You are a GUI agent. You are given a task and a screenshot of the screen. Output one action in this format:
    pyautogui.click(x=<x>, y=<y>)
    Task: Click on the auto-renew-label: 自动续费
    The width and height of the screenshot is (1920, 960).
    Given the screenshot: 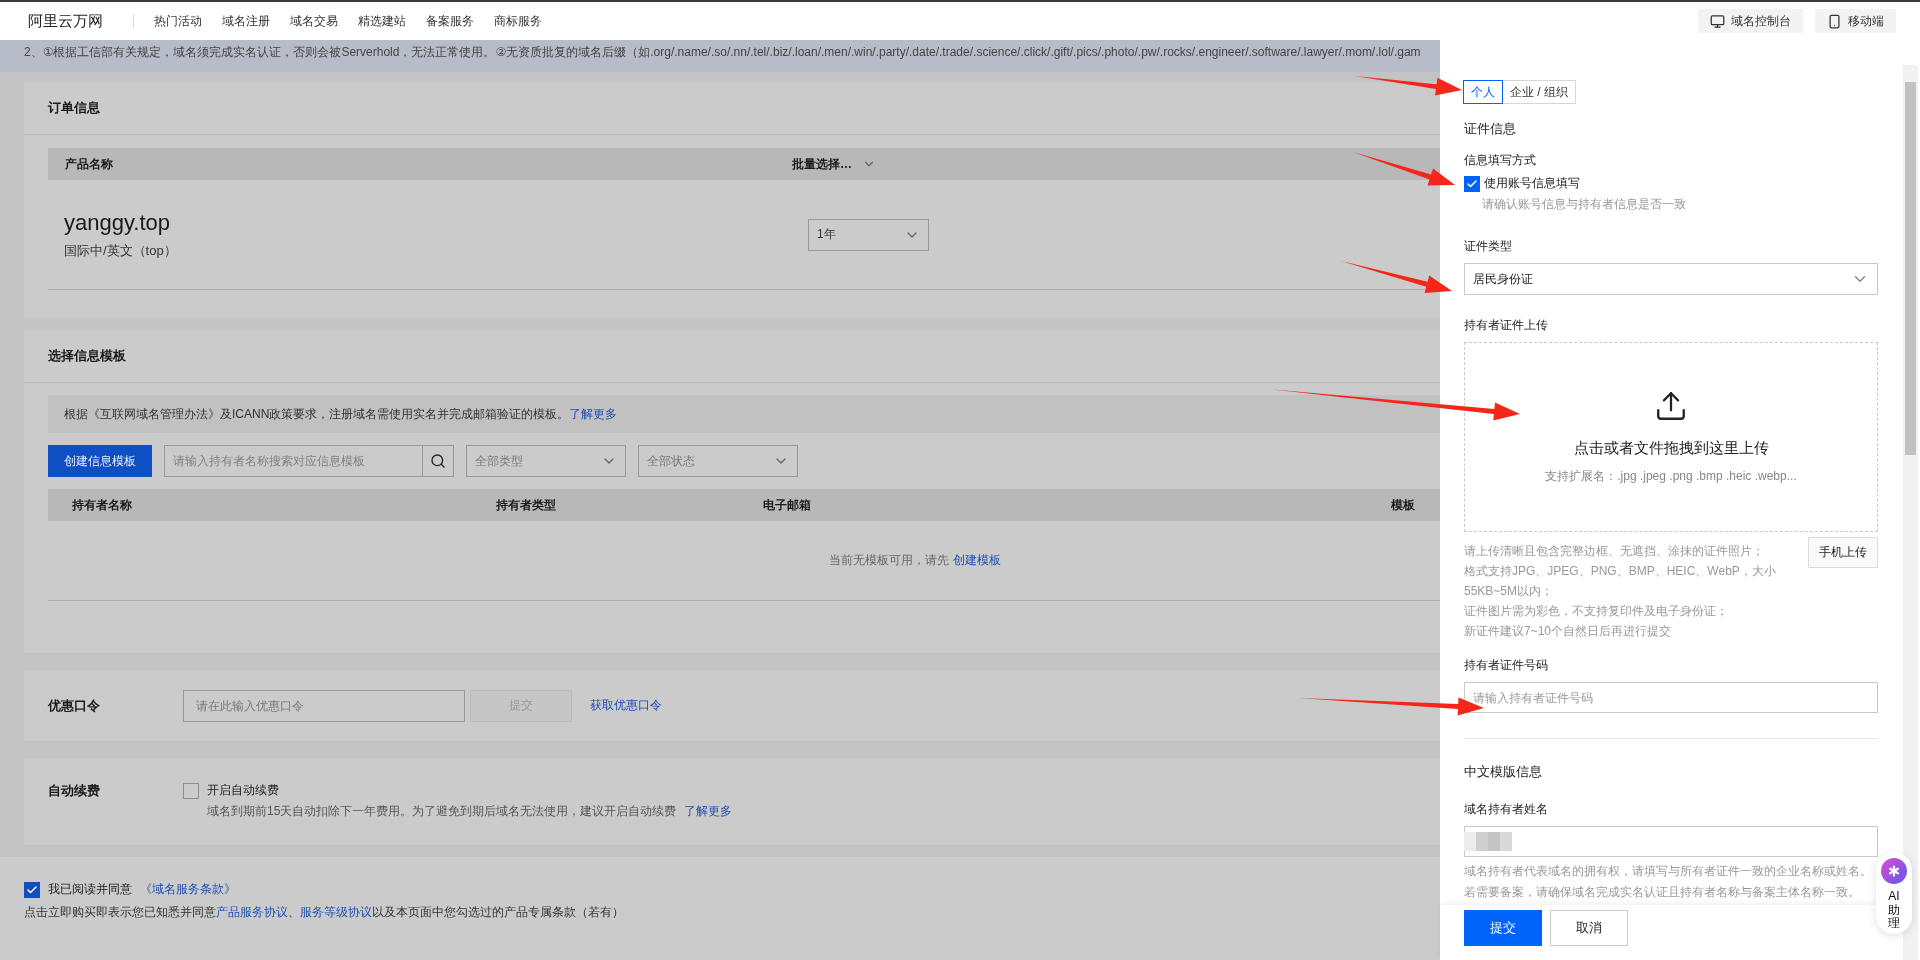 What is the action you would take?
    pyautogui.click(x=74, y=791)
    